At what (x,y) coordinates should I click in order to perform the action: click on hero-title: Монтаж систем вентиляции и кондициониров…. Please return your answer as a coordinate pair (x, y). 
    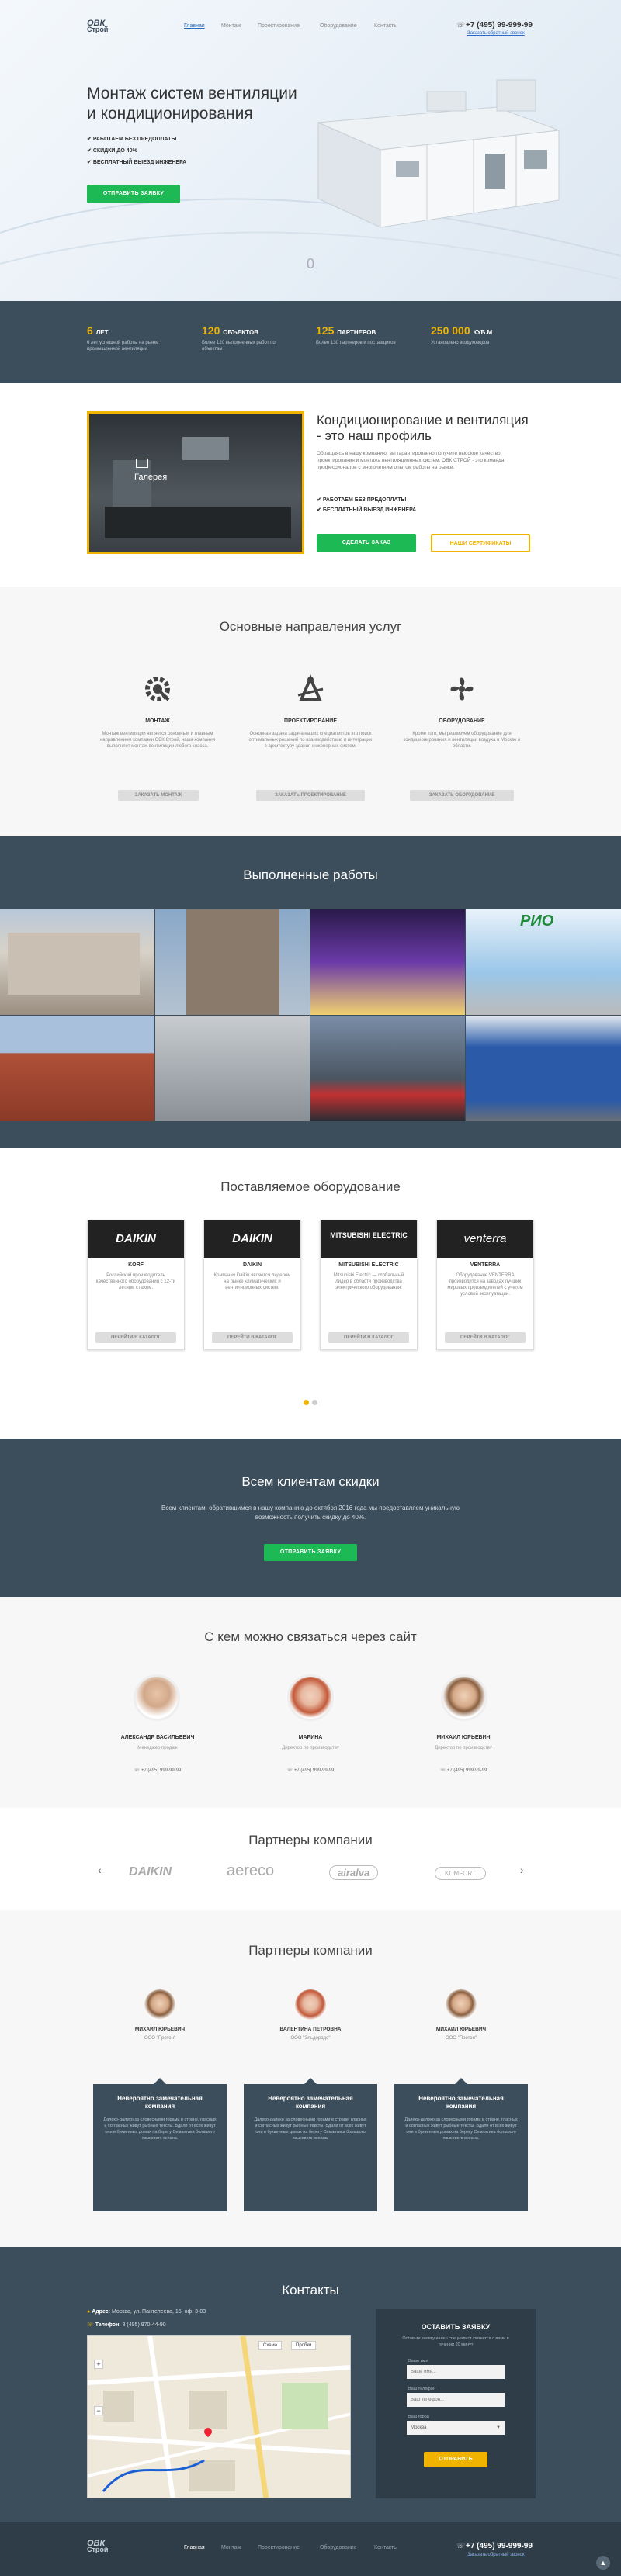
    Looking at the image, I should click on (192, 104).